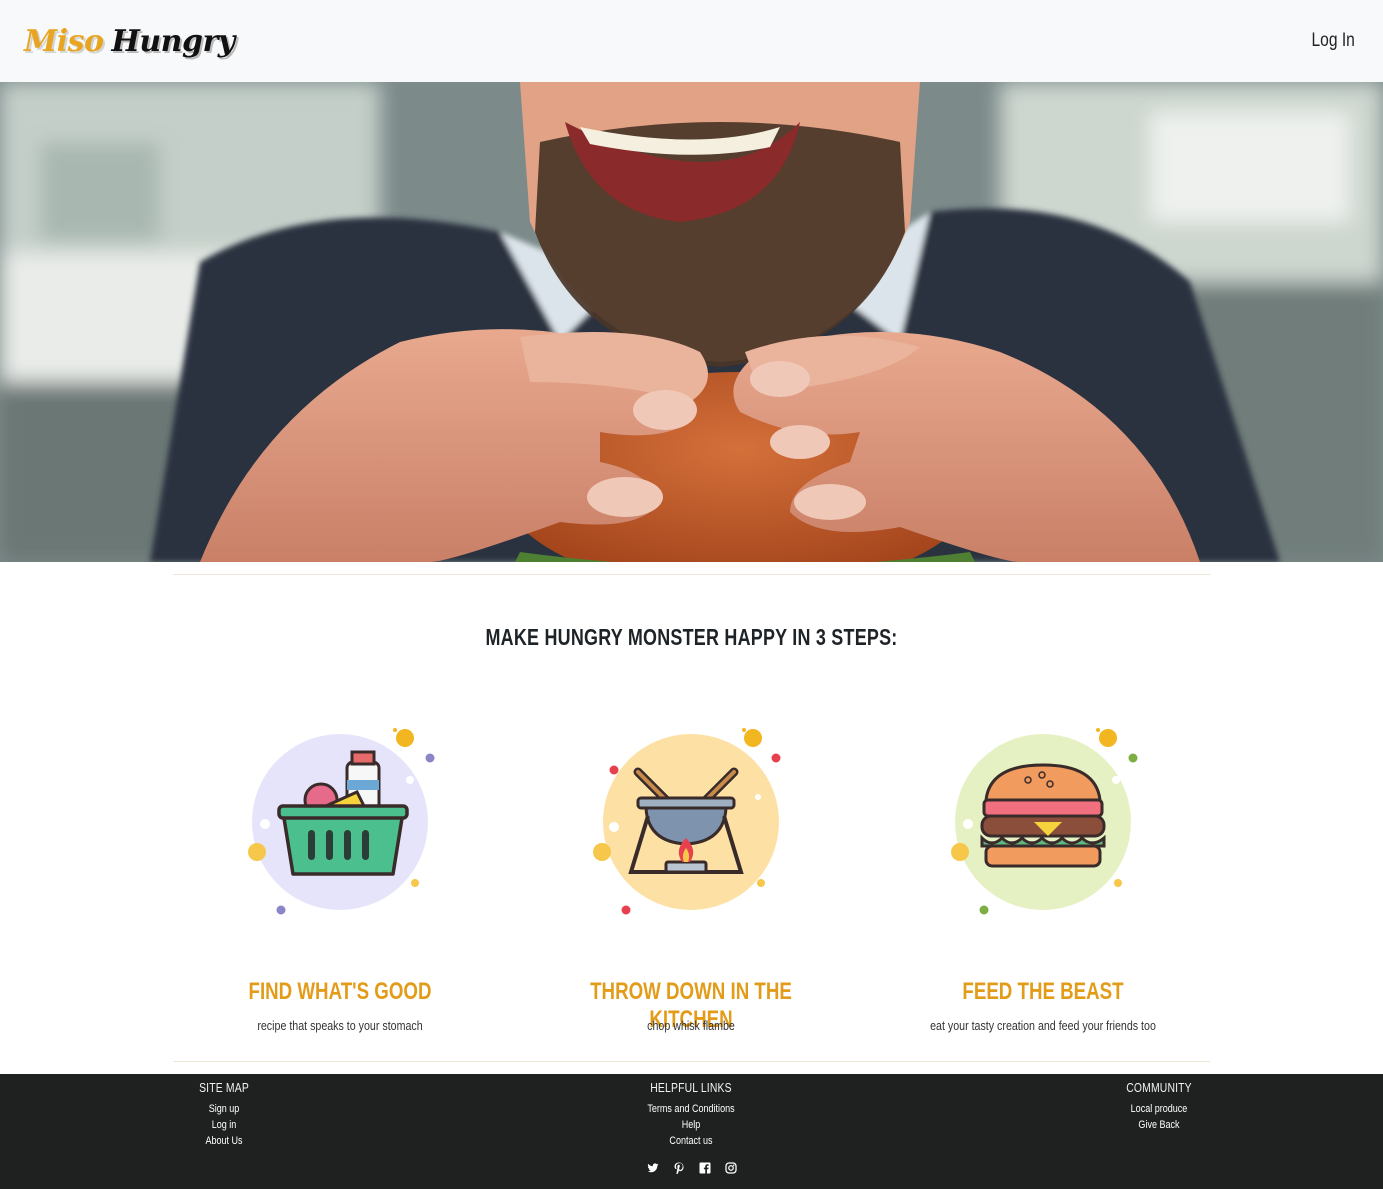  Describe the element at coordinates (341, 821) in the screenshot. I see `grocery-basket-icon` at that location.